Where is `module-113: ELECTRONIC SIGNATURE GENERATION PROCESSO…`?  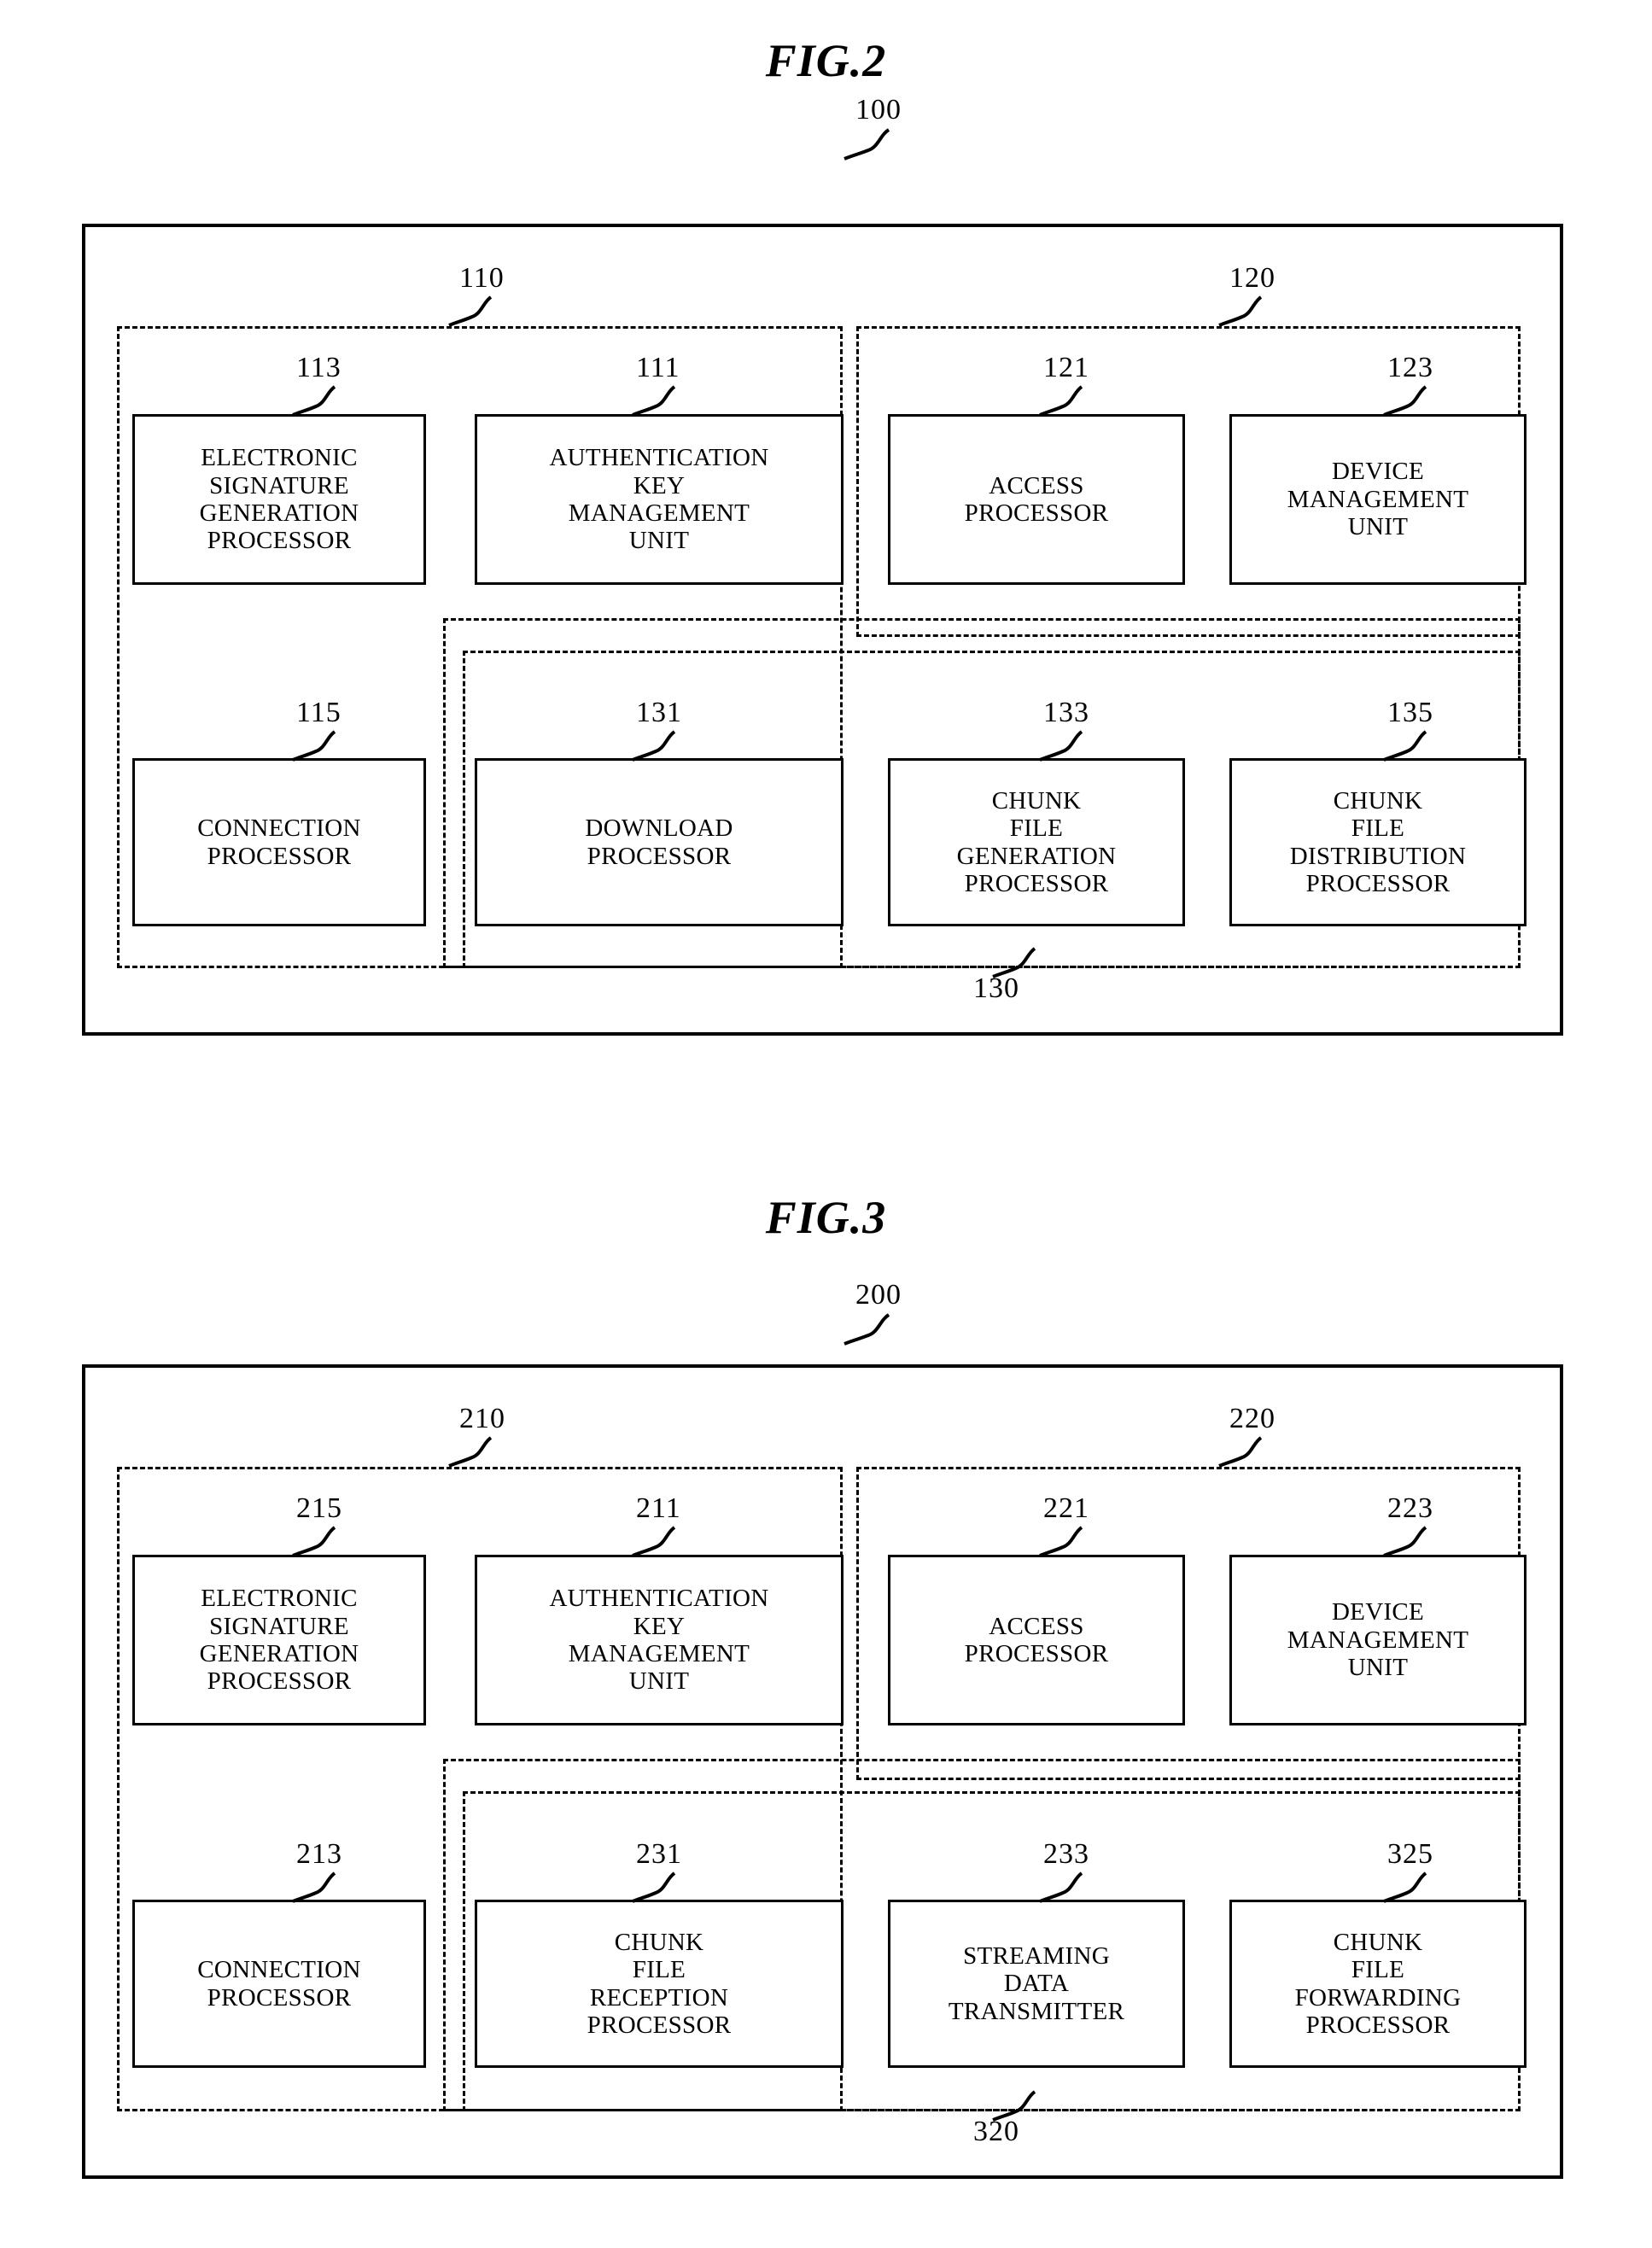
module-113: ELECTRONIC SIGNATURE GENERATION PROCESSO… is located at coordinates (279, 499).